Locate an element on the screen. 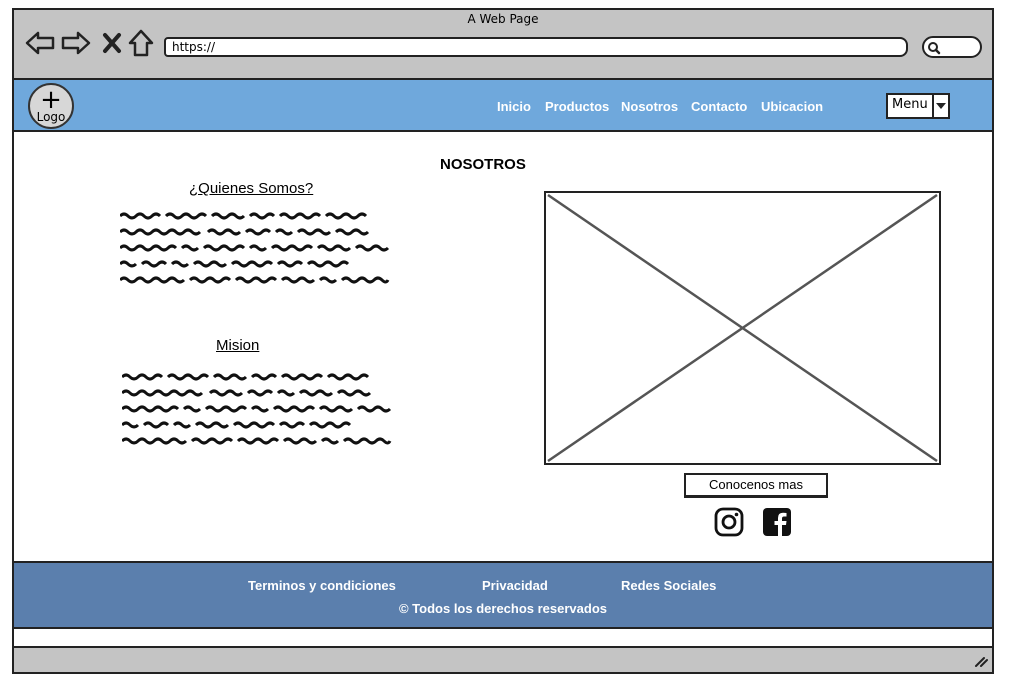  footer-link-privacidad: Privacidad is located at coordinates (515, 585).